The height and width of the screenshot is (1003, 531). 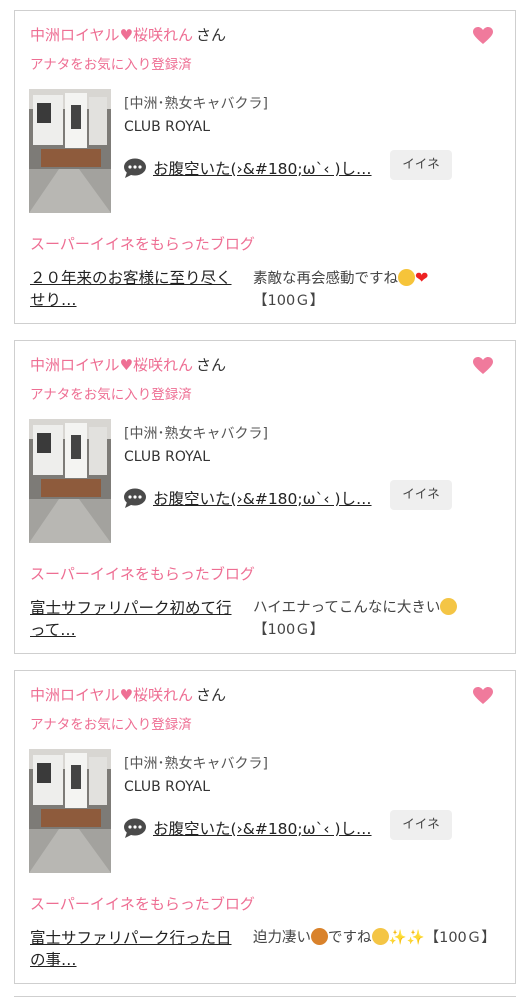 I want to click on blog-comment: 素敵な再会感動ですね ❤ 【100Ｇ】, so click(x=381, y=289).